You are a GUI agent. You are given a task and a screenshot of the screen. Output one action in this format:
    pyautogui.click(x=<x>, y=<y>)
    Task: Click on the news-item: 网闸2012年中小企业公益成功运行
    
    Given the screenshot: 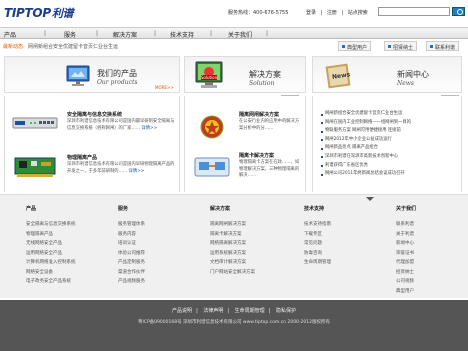 What is the action you would take?
    pyautogui.click(x=390, y=140)
    